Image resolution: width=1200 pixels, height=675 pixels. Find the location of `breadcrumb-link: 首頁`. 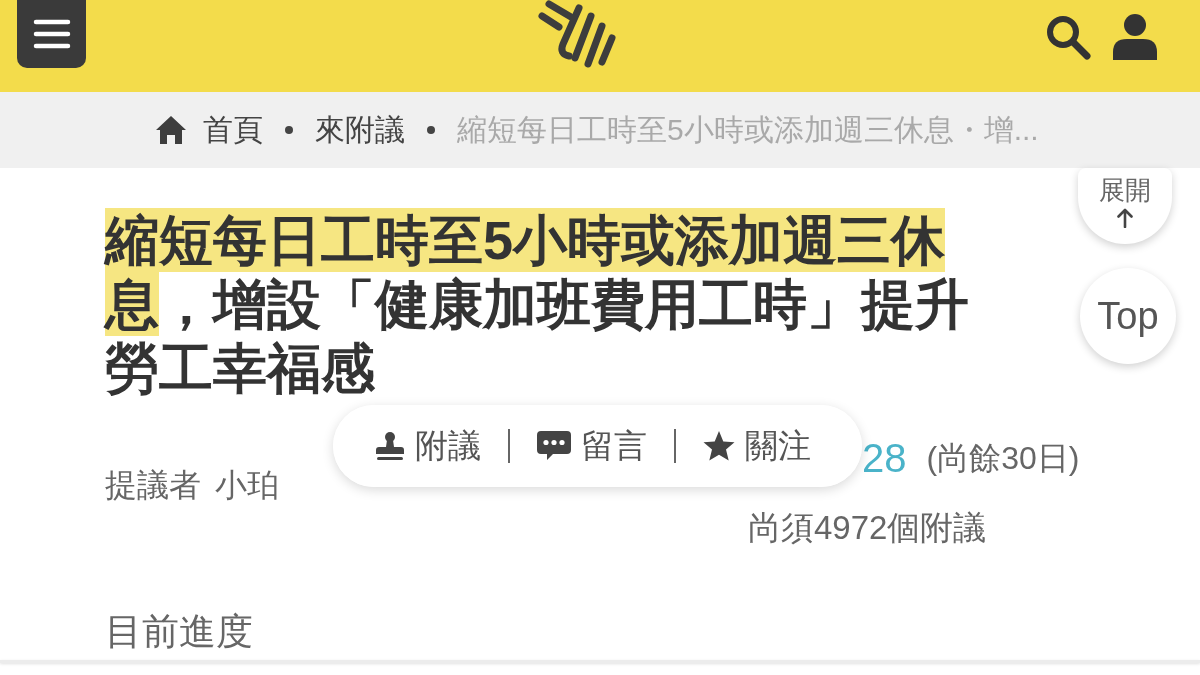

breadcrumb-link: 首頁 is located at coordinates (209, 130).